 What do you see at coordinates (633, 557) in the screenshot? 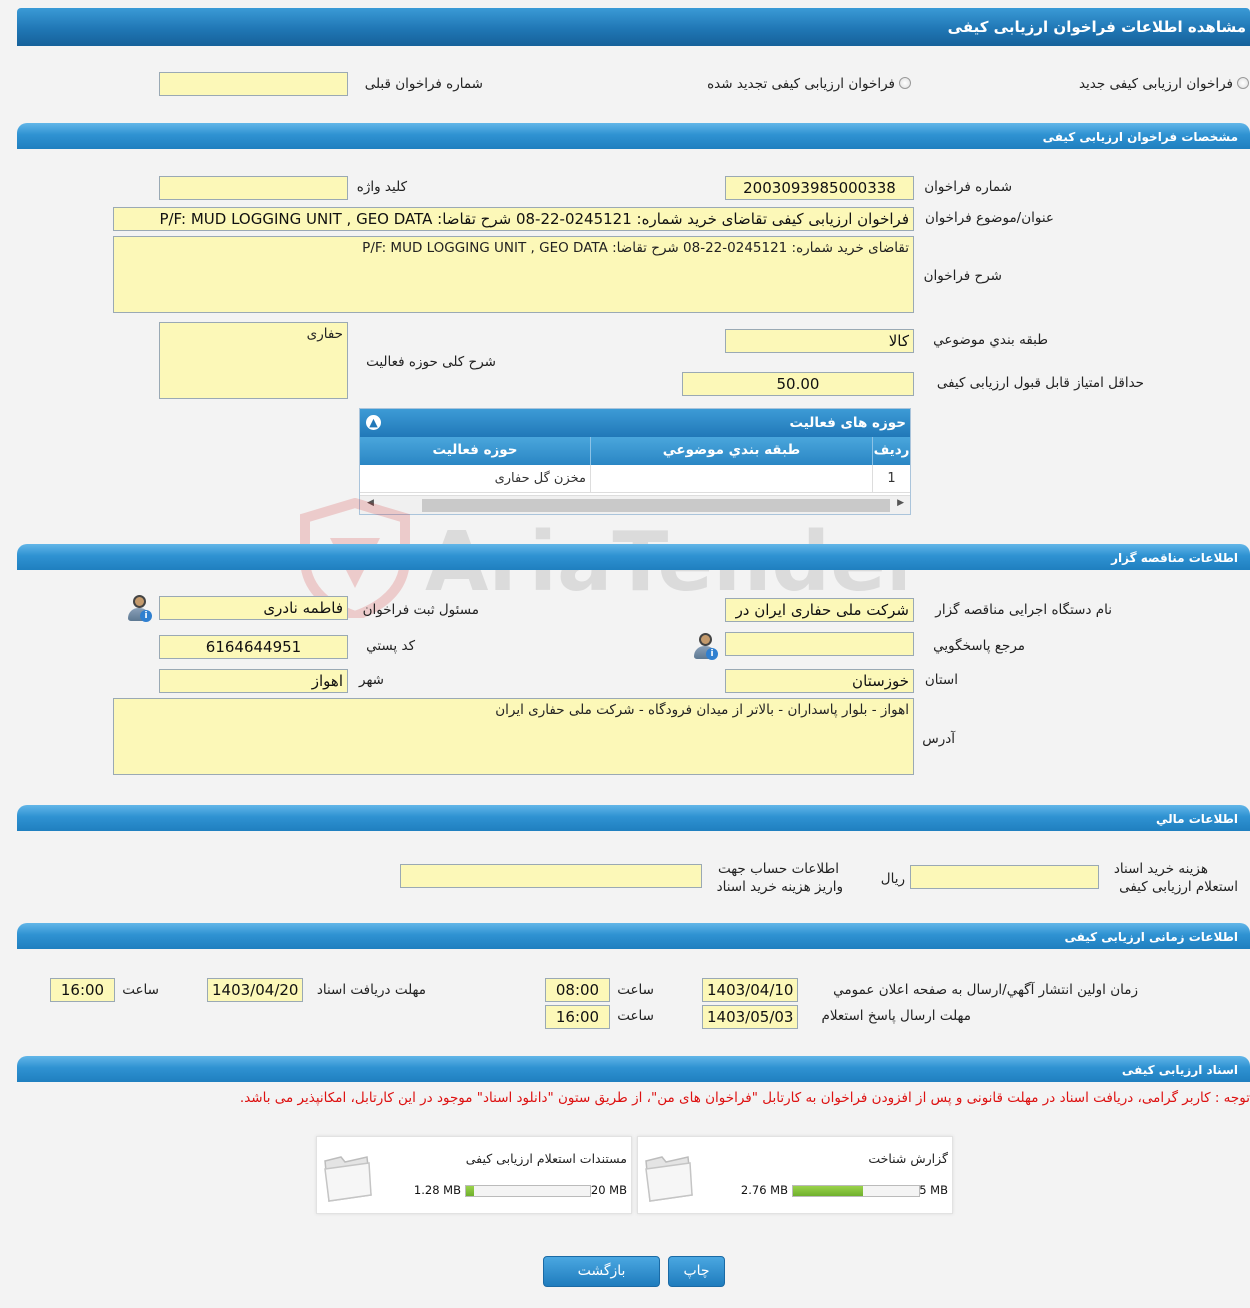
I see `organizer-section-header: اطلاعات مناقصه گزار` at bounding box center [633, 557].